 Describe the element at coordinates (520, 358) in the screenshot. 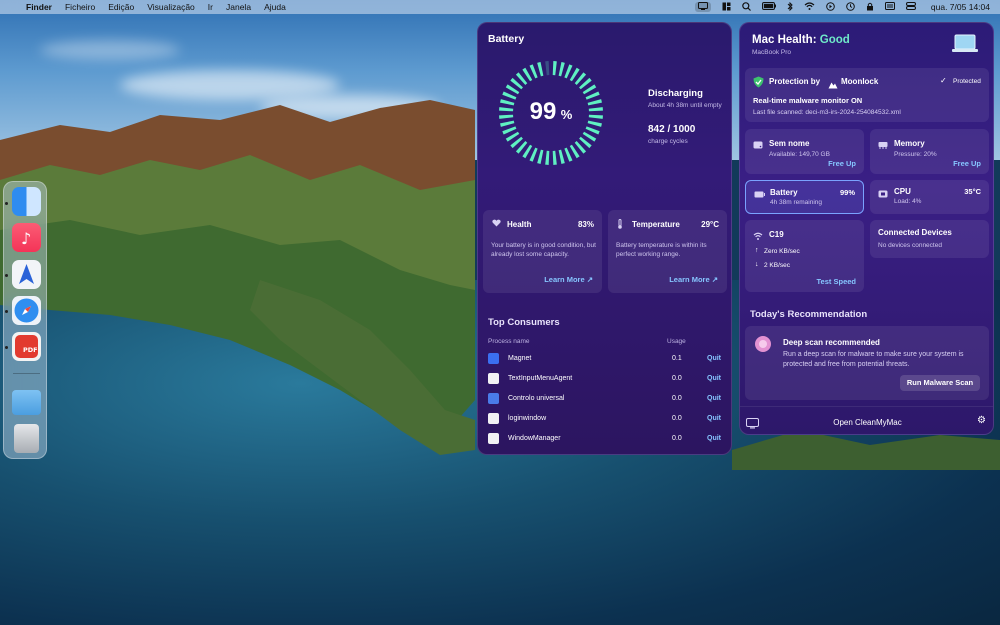

I see `process-name: Magnet` at that location.